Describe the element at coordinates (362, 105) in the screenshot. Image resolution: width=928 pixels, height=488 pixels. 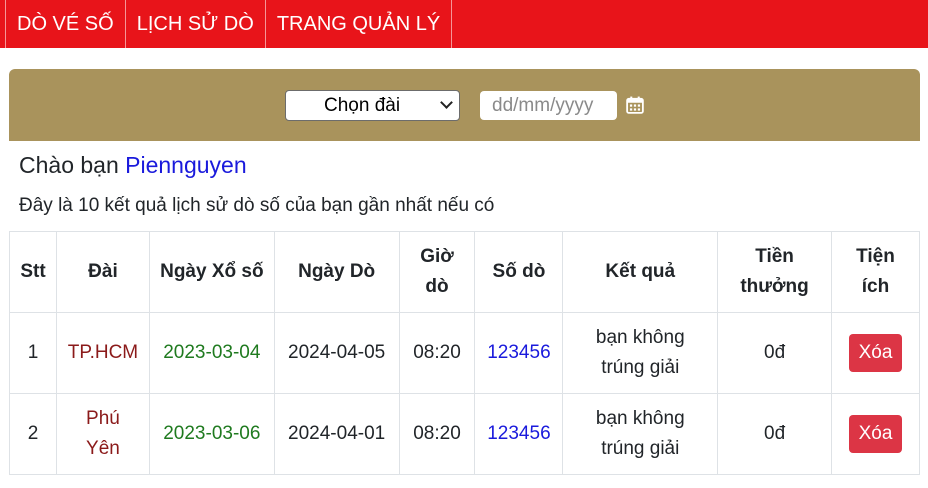
I see `station-select-value: Chọn đài` at that location.